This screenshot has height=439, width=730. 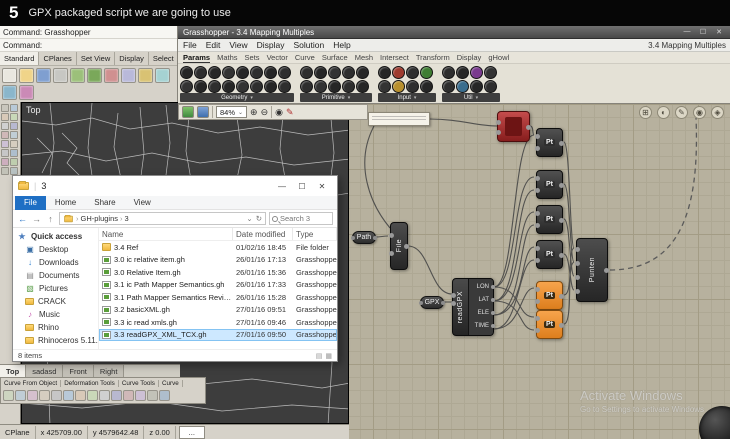 I want to click on grid-view-icon: ▦, so click(x=328, y=356).